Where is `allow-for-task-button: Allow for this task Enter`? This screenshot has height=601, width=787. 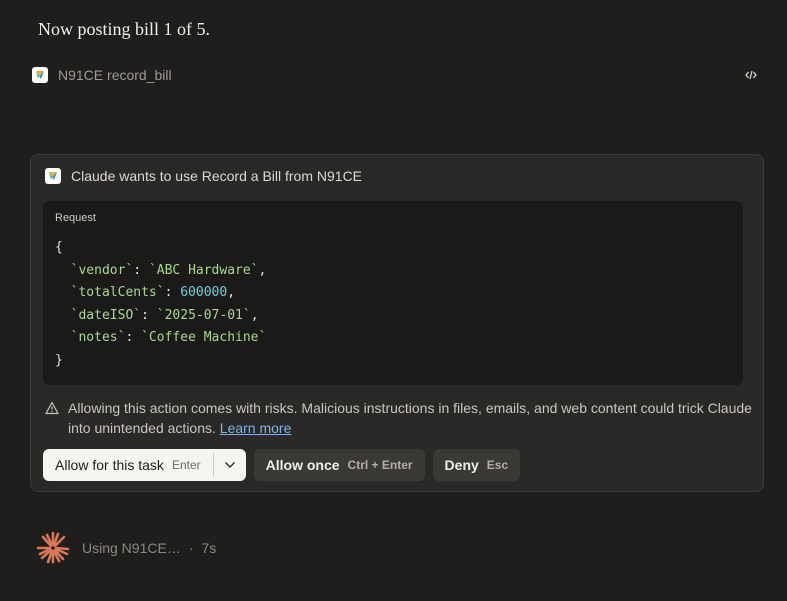 allow-for-task-button: Allow for this task Enter is located at coordinates (128, 465).